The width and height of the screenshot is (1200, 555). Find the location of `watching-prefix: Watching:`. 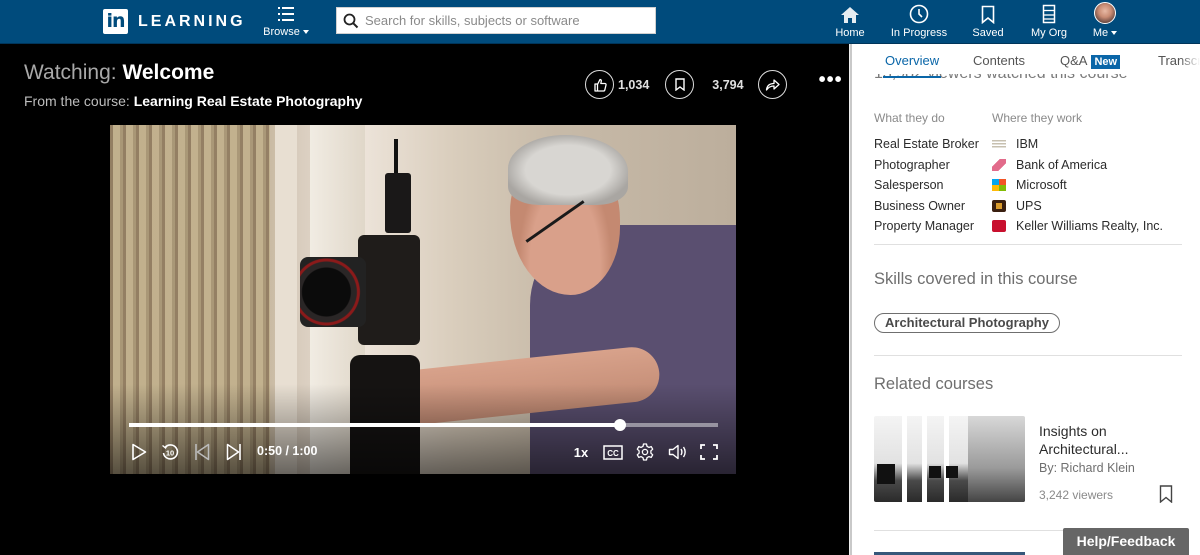

watching-prefix: Watching: is located at coordinates (70, 72).